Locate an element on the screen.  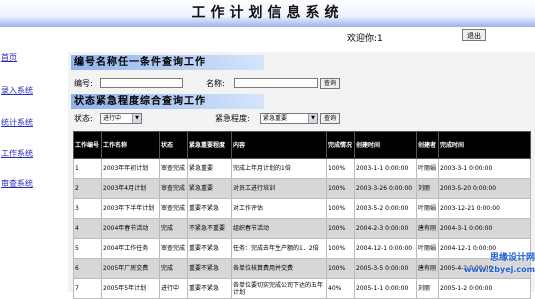
table-cell: 2004-3-1 0:00:00 is located at coordinates (484, 228).